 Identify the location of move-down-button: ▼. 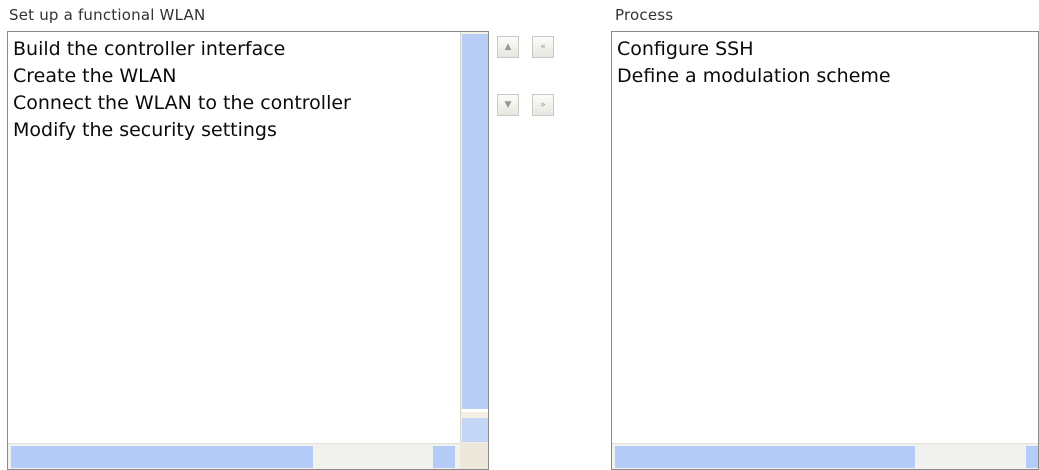
(508, 105).